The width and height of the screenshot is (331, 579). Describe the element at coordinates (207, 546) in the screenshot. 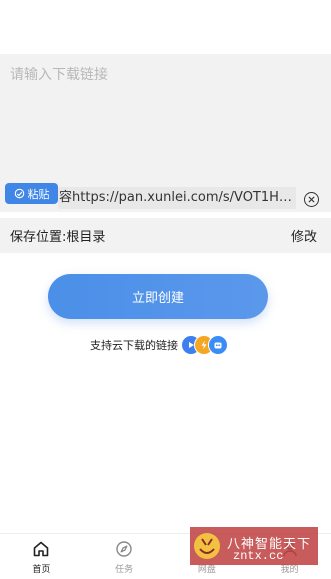

I see `watermark-logo-icon` at that location.